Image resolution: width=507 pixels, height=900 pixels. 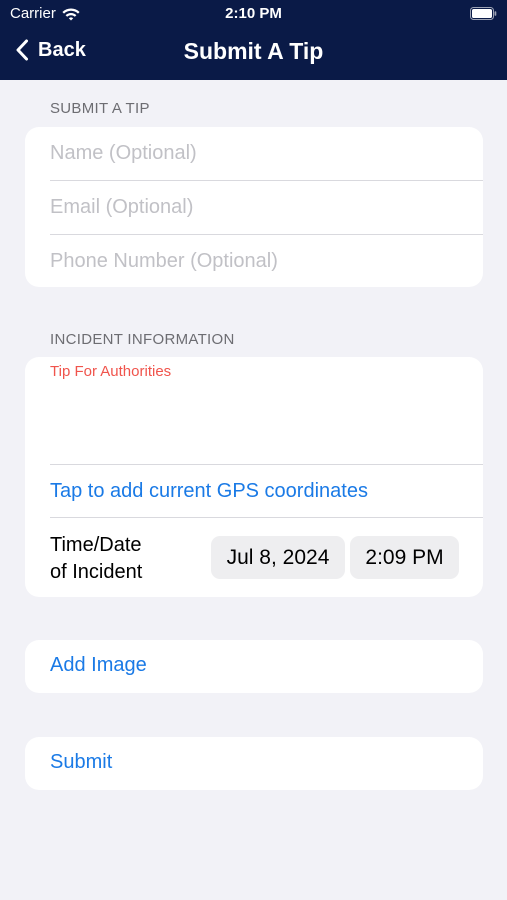 I want to click on page-title: Submit A Tip, so click(x=253, y=51).